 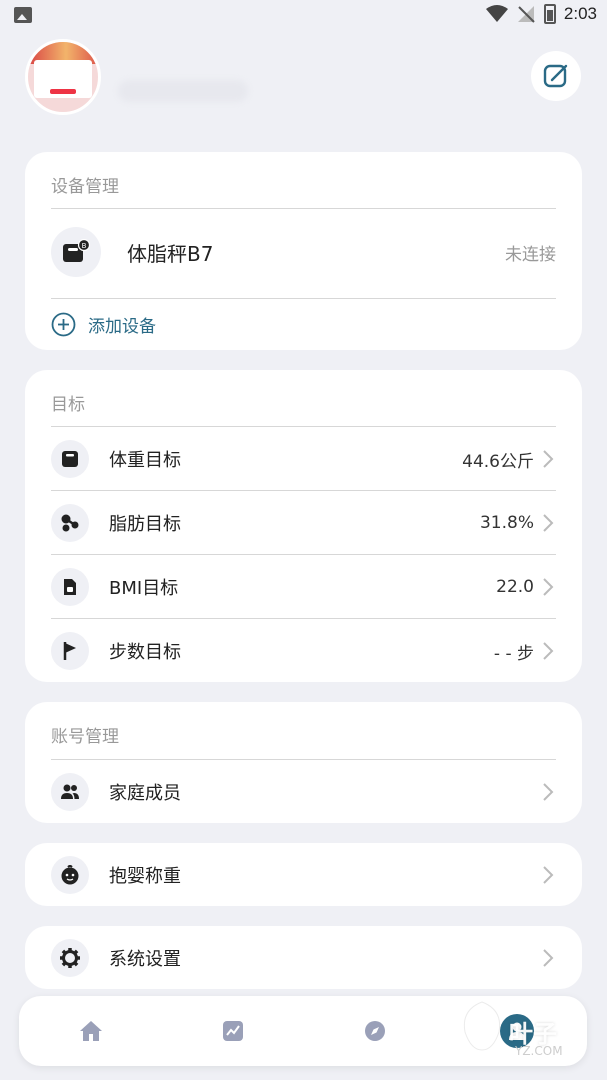 I want to click on device-card-title: 设备管理, so click(x=85, y=187).